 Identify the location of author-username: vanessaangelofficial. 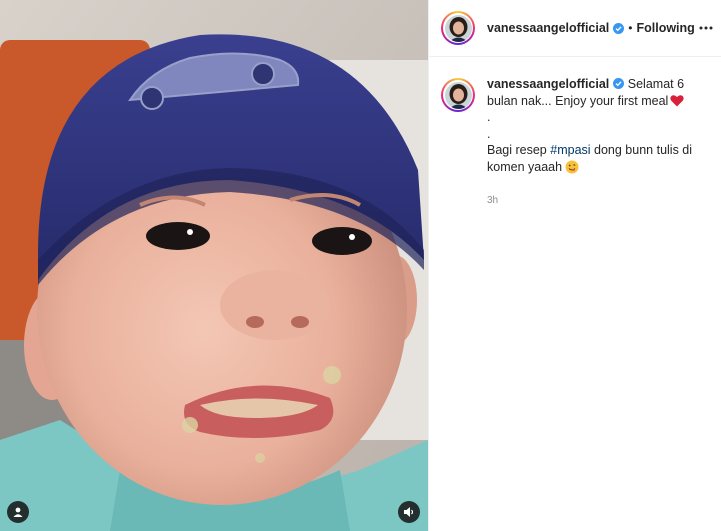
(548, 28).